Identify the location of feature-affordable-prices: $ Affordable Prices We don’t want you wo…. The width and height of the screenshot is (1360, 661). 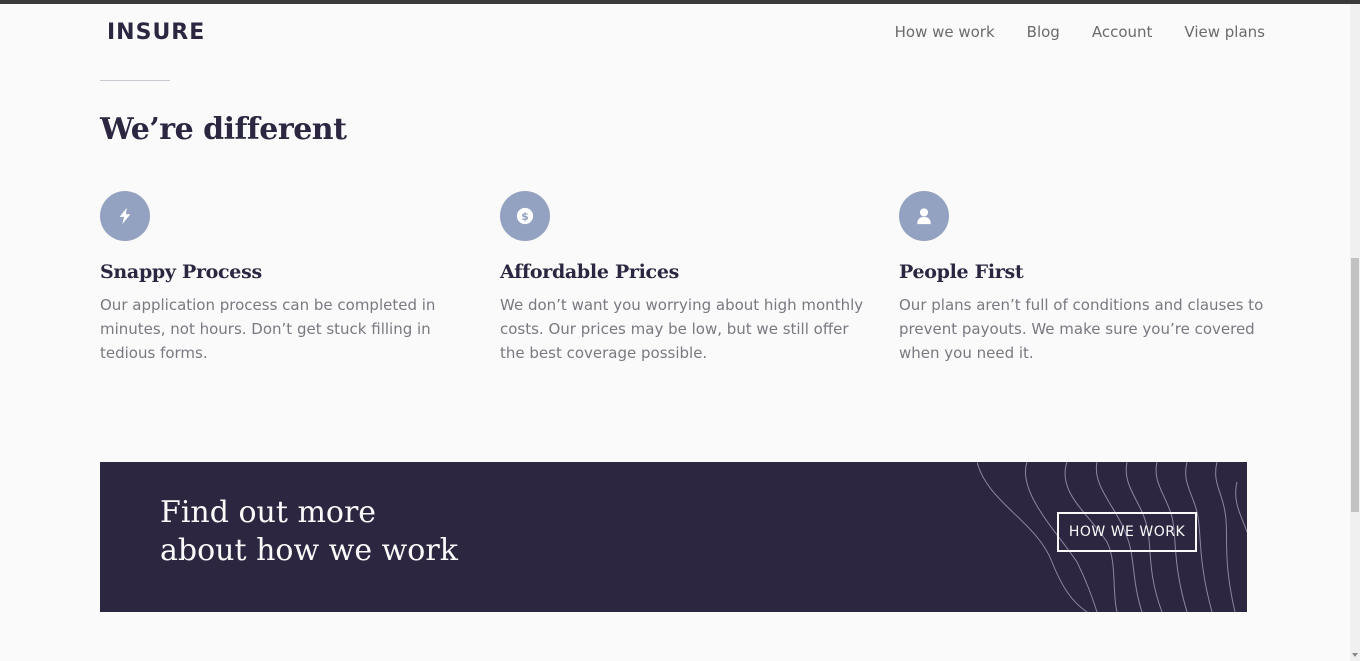
(682, 278).